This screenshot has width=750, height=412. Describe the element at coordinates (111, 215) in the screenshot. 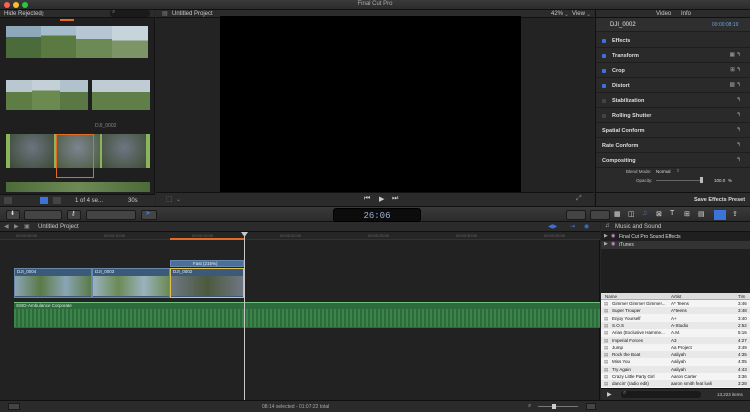

I see `edit-mode-buttons` at that location.